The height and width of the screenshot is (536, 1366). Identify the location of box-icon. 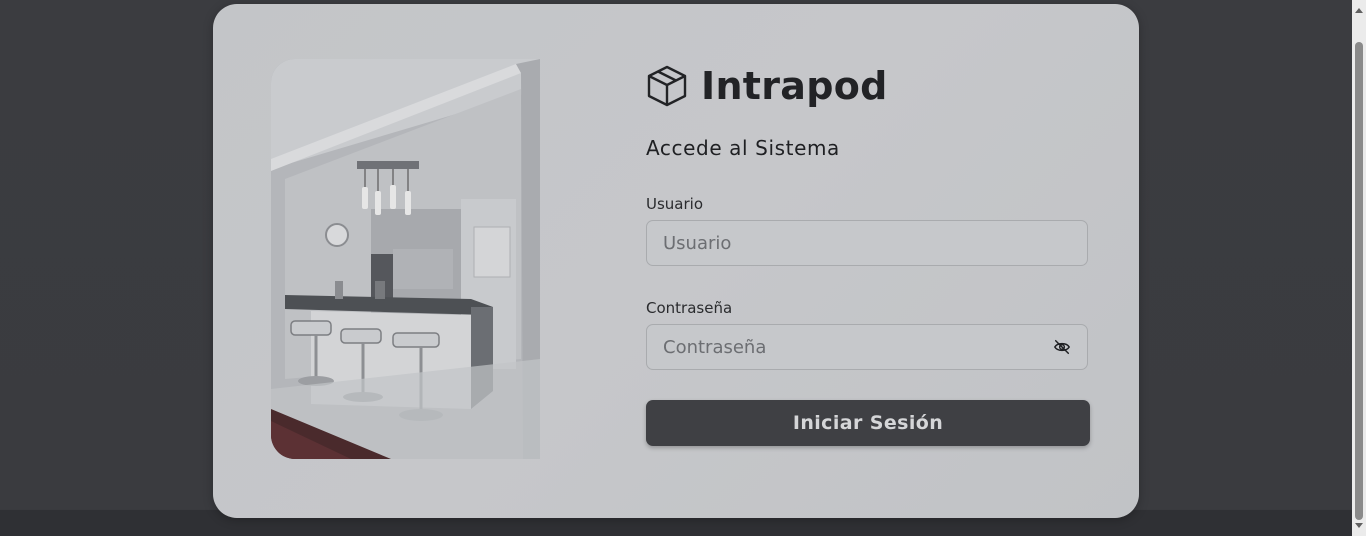
(667, 86).